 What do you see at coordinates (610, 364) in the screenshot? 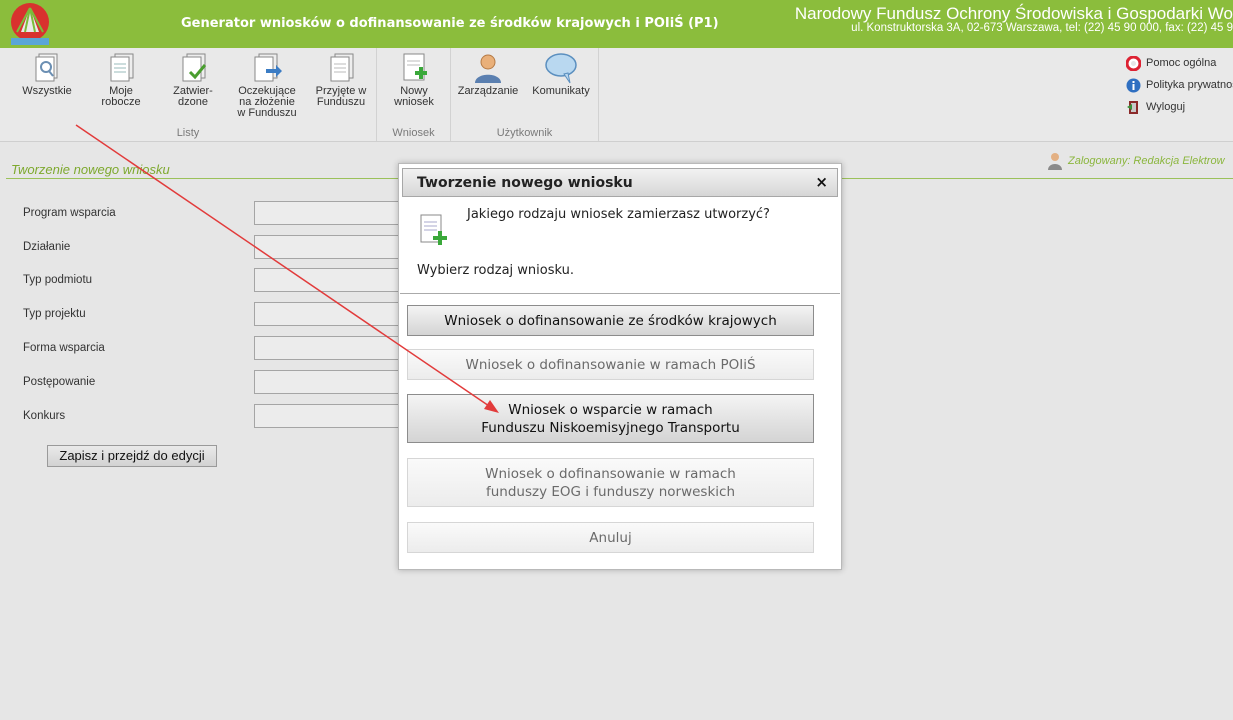
I see `option-poiis-button: Wniosek o dofinansowanie w ramach POIiŚ` at bounding box center [610, 364].